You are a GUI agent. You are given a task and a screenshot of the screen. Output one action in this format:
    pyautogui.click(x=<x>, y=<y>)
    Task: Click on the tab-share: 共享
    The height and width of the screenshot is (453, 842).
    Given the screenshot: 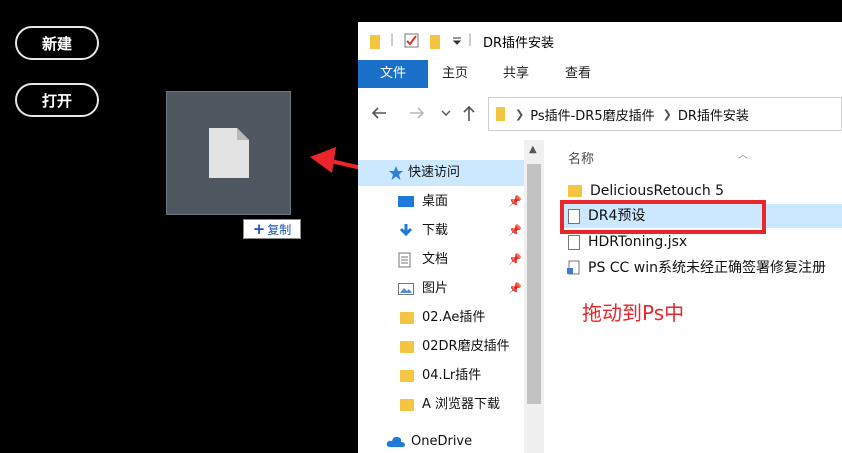 What is the action you would take?
    pyautogui.click(x=516, y=74)
    